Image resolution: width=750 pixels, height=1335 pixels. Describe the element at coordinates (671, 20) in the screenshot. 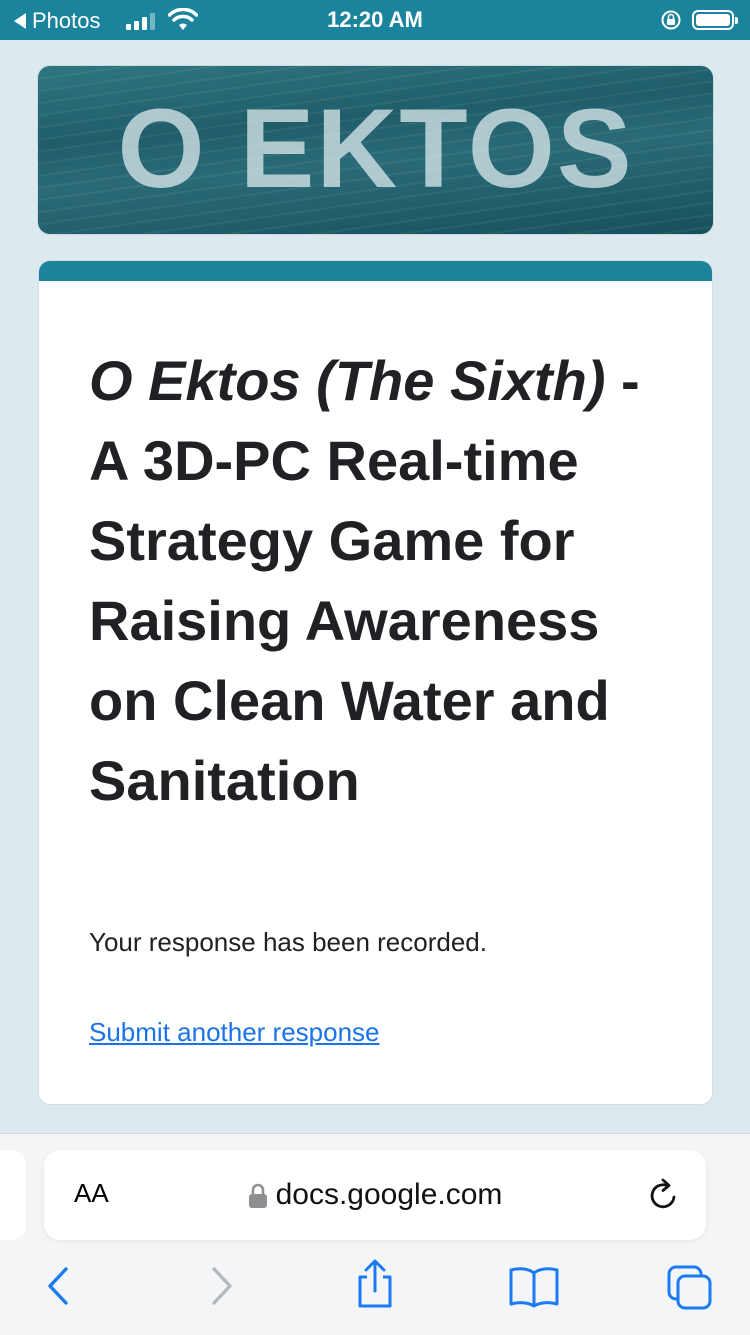

I see `orientation-lock-icon` at that location.